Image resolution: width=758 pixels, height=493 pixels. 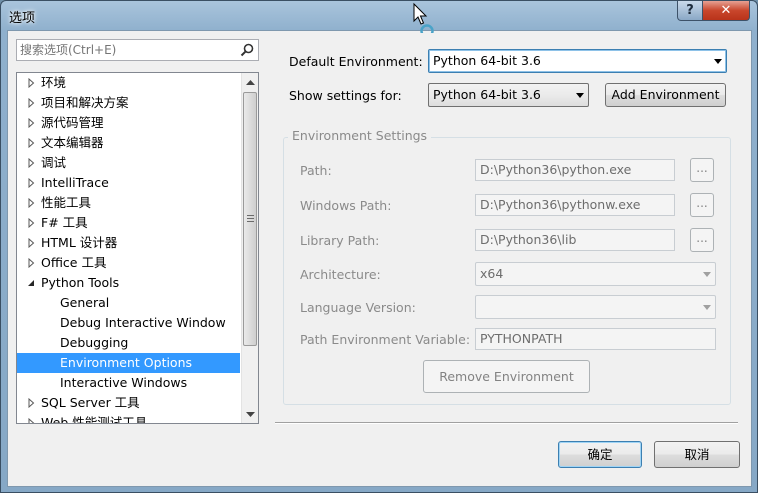 What do you see at coordinates (75, 182) in the screenshot?
I see `tree-item-label: IntelliTrace` at bounding box center [75, 182].